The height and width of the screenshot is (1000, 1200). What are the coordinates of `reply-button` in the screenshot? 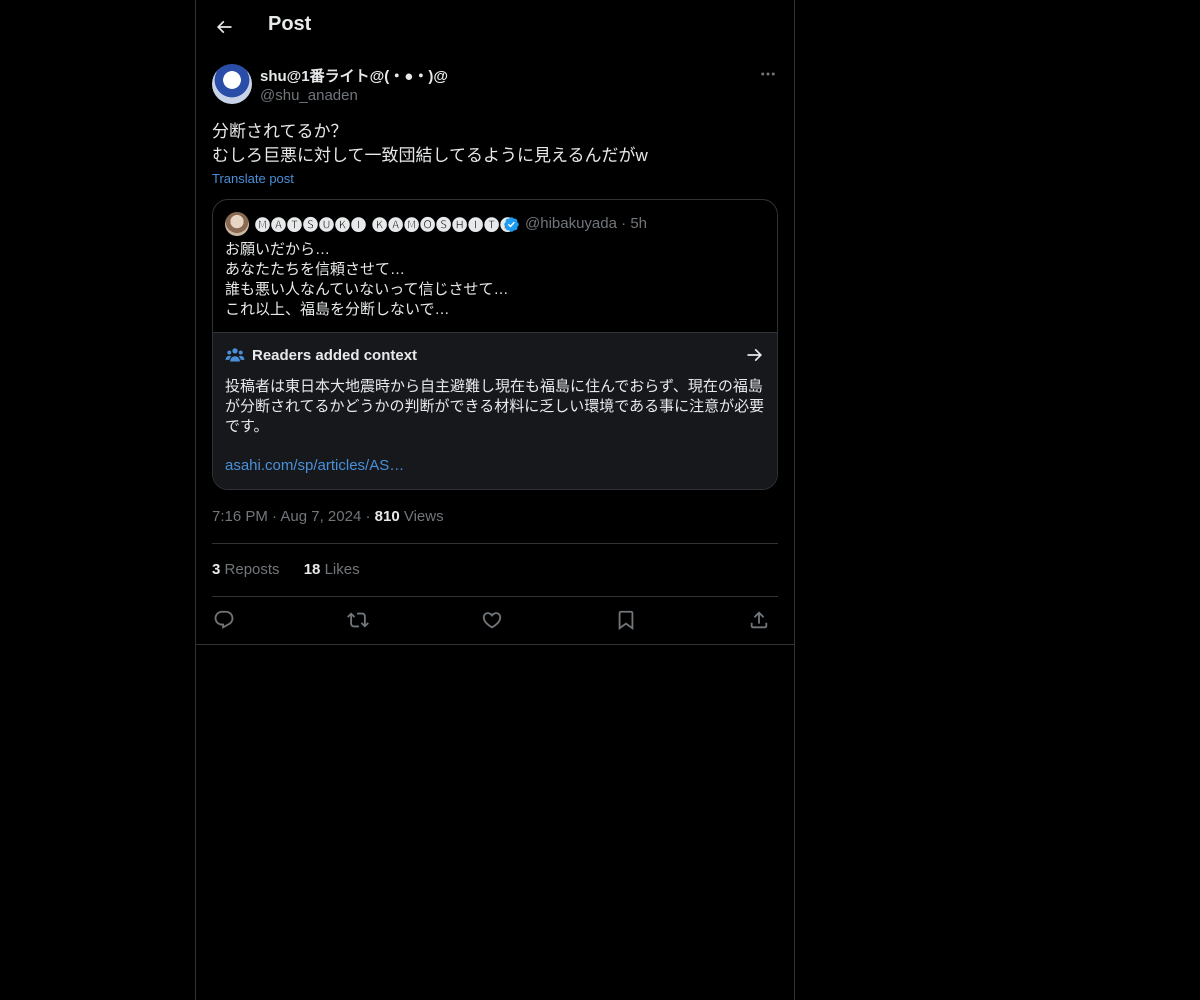 It's located at (224, 620).